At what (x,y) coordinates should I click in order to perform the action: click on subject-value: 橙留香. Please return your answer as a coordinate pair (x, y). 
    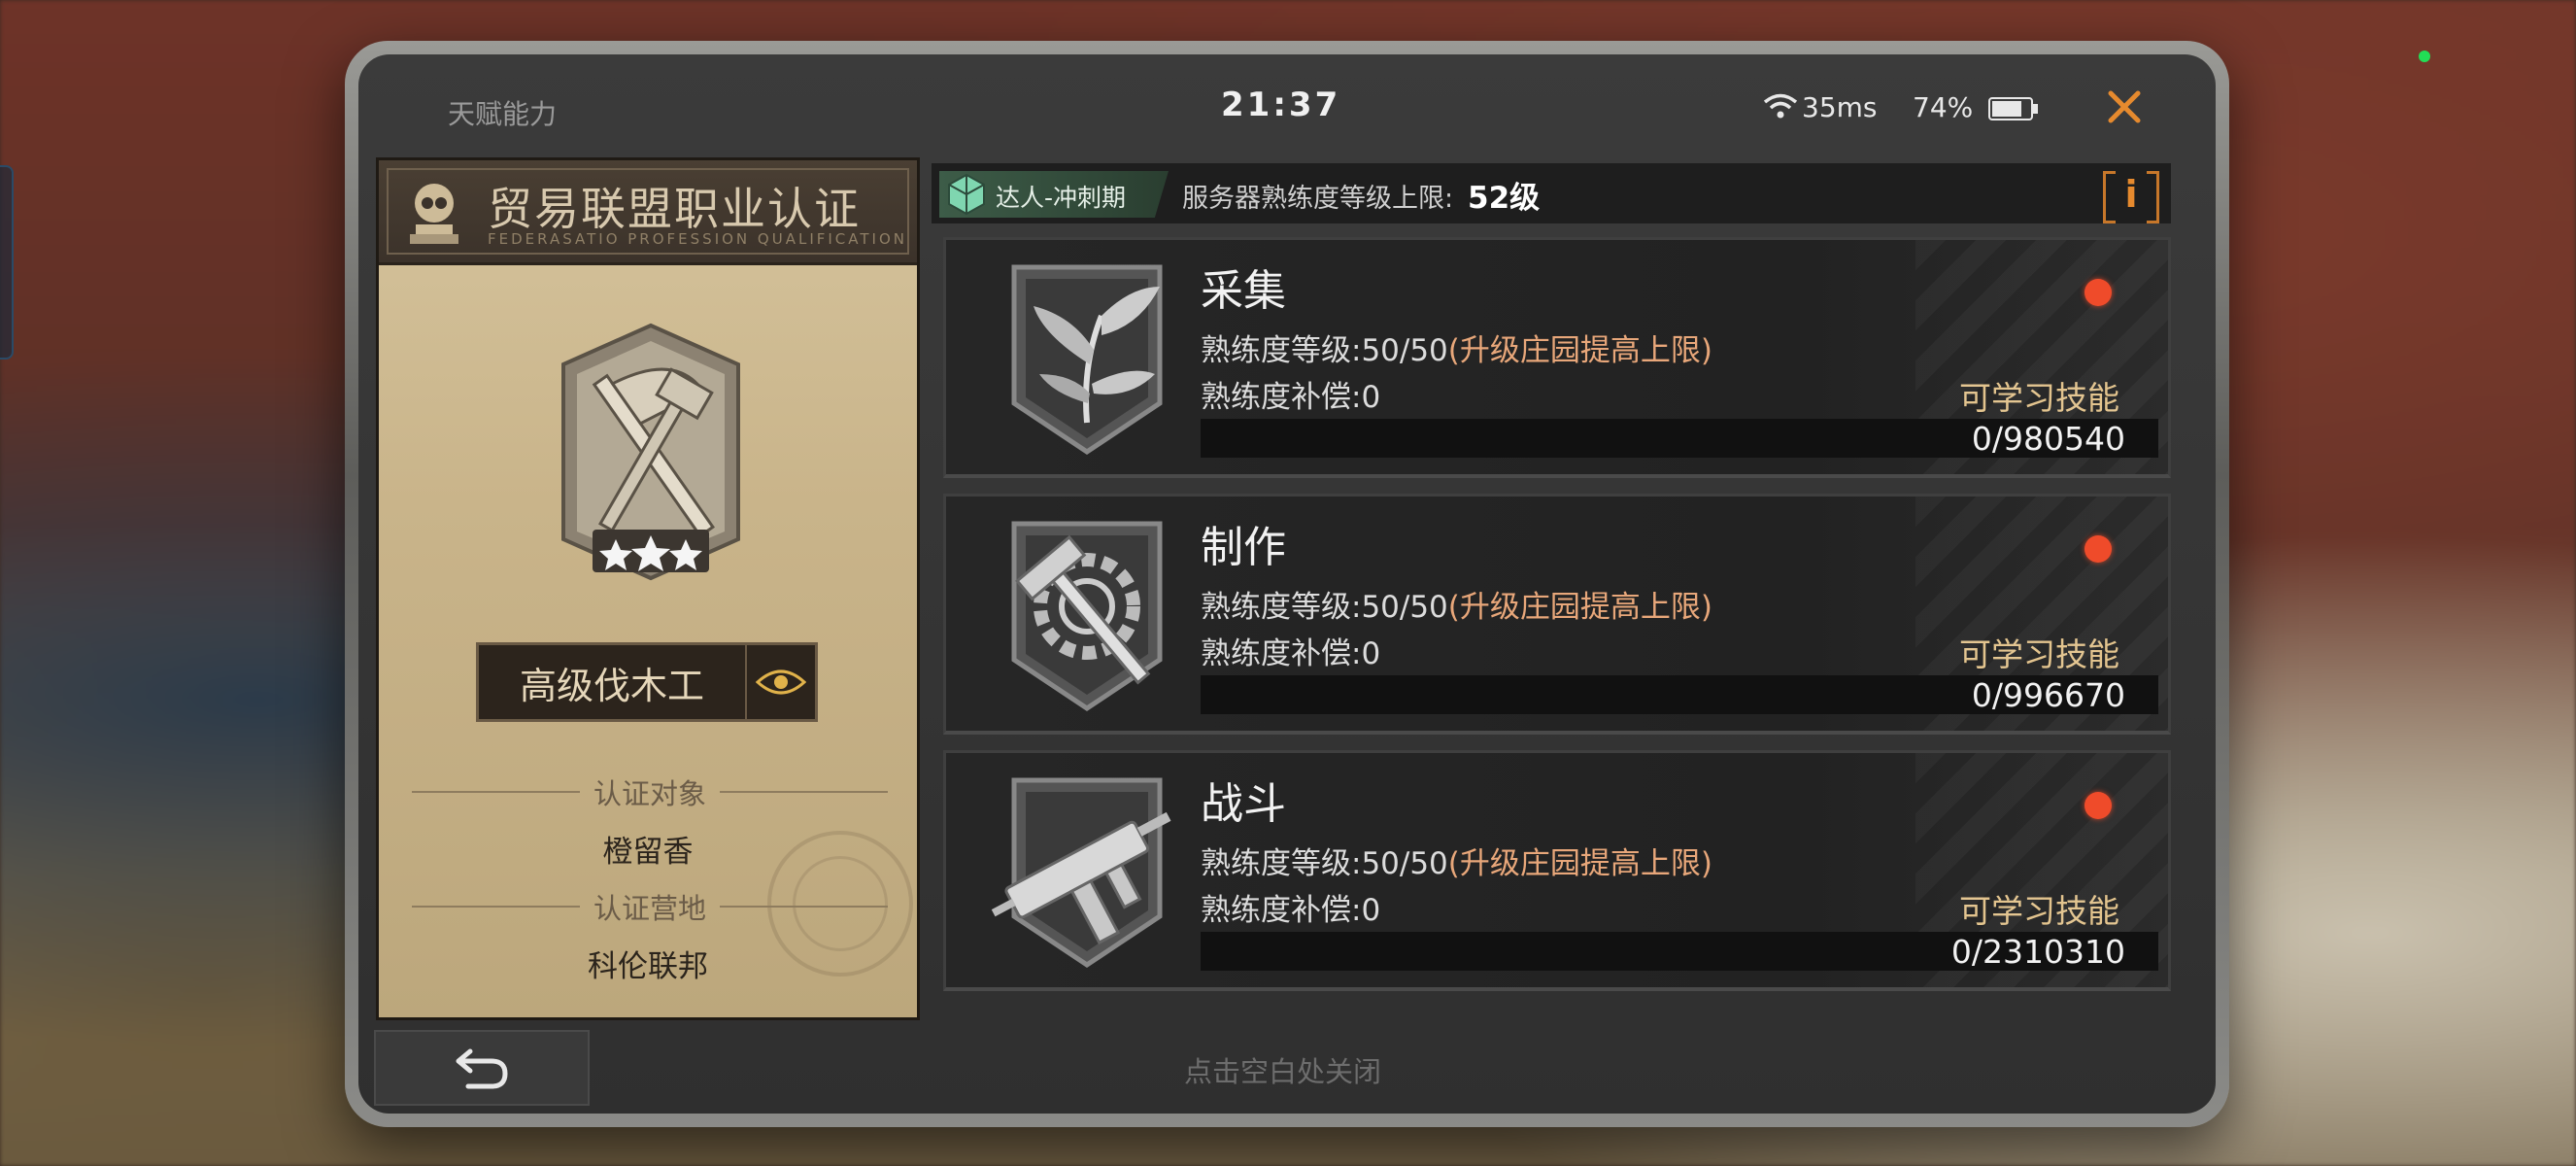
    Looking at the image, I should click on (648, 852).